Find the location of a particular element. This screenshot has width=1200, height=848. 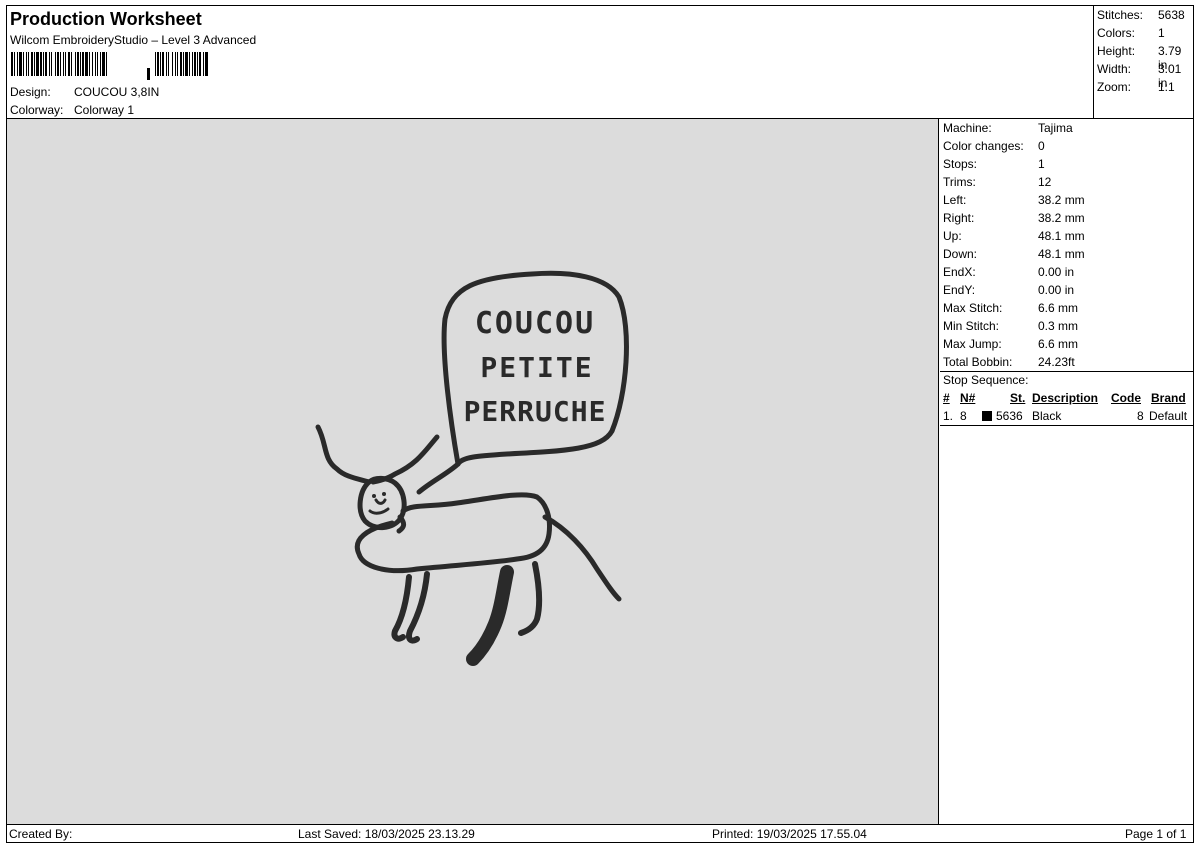

body-outline is located at coordinates (453, 533).